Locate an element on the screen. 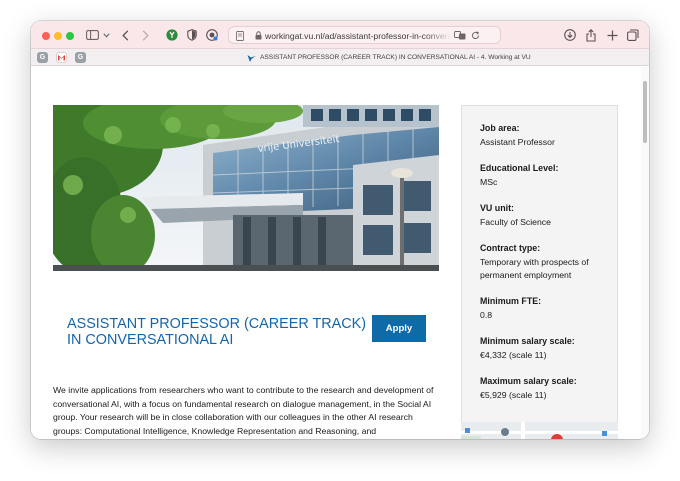  close-window-button is located at coordinates (46, 36).